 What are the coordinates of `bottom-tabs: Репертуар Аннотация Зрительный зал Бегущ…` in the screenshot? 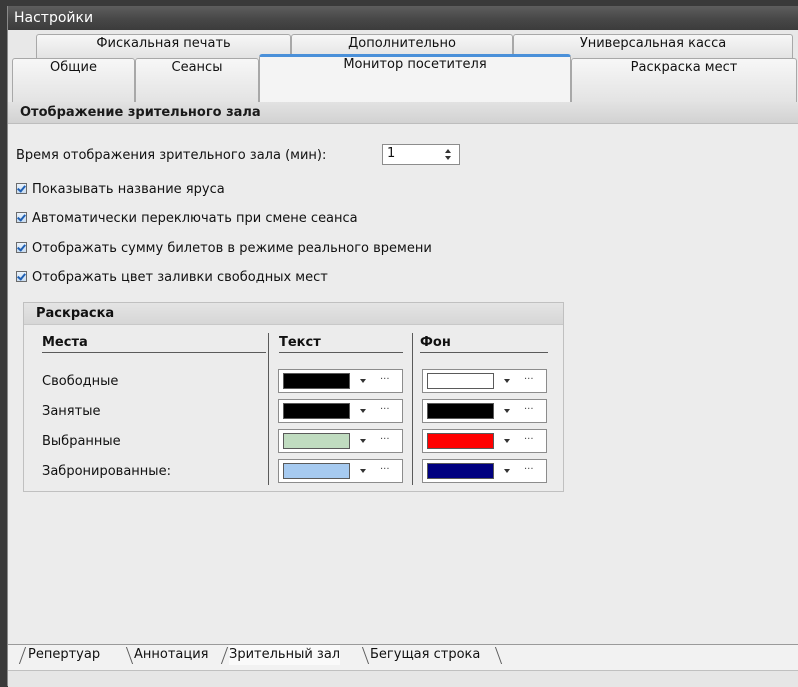 It's located at (403, 657).